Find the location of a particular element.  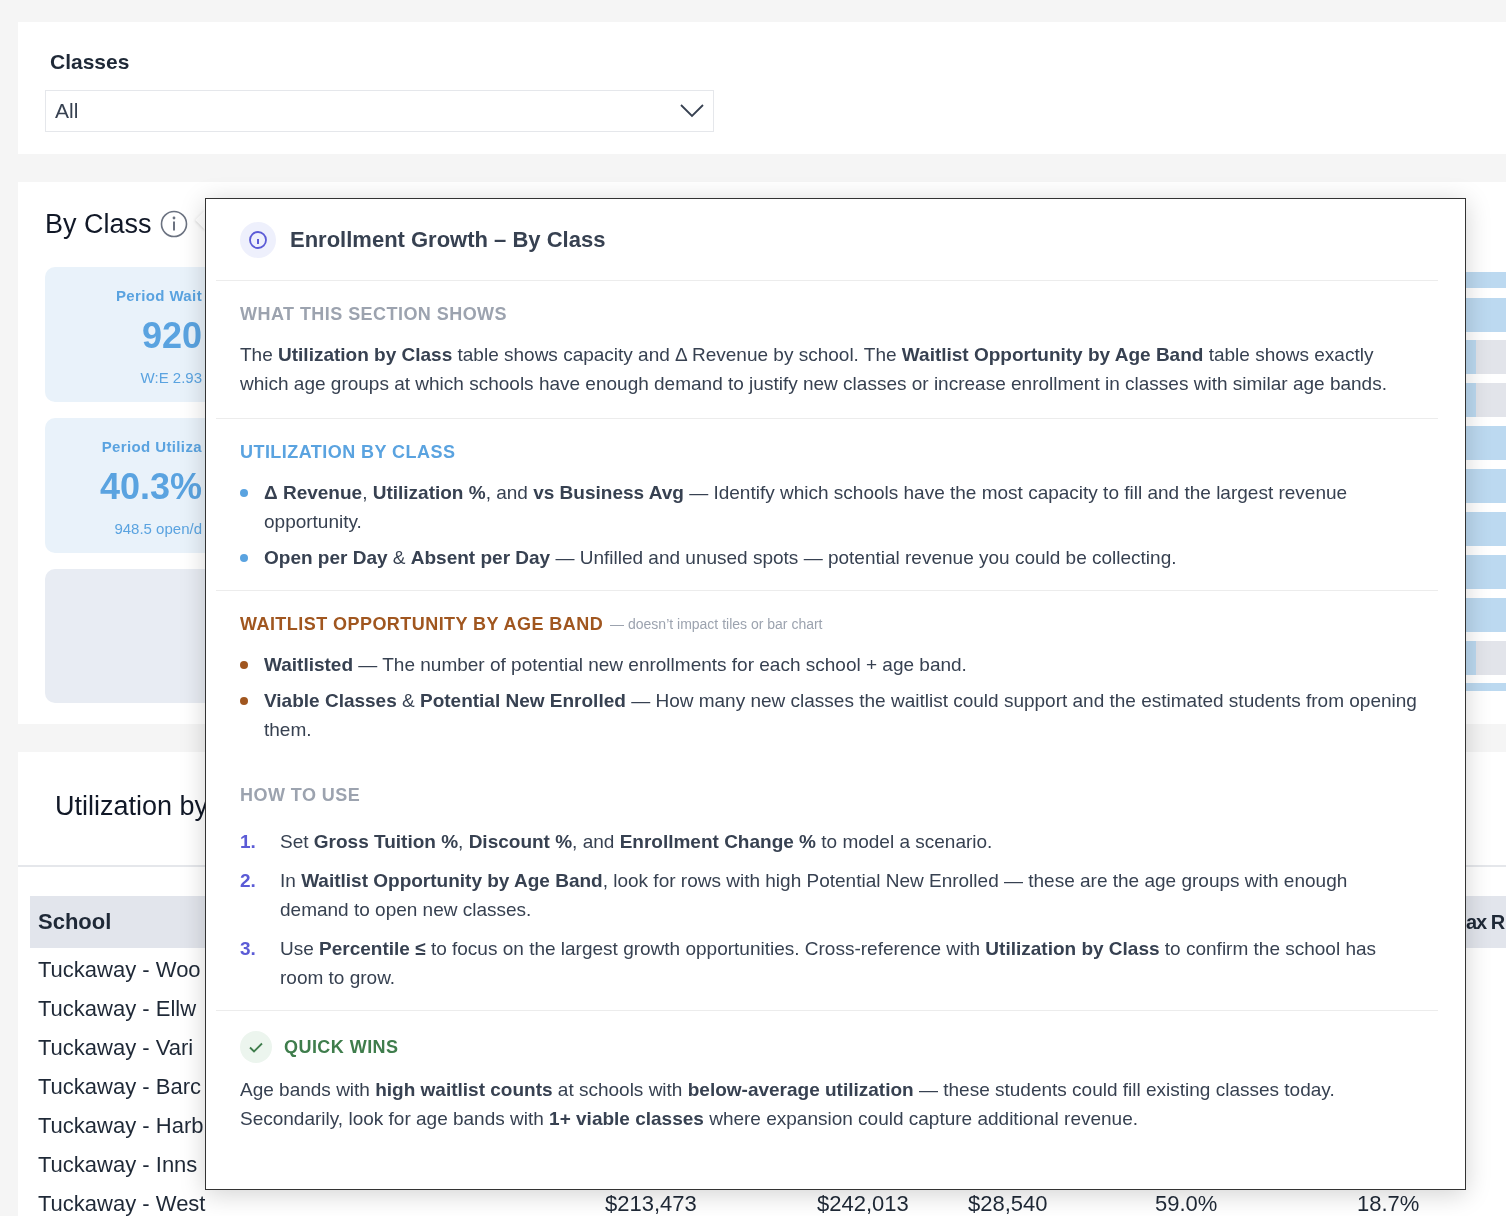

section-heading: WAITLIST OPPORTUNITY BY AGE BAND is located at coordinates (422, 624).